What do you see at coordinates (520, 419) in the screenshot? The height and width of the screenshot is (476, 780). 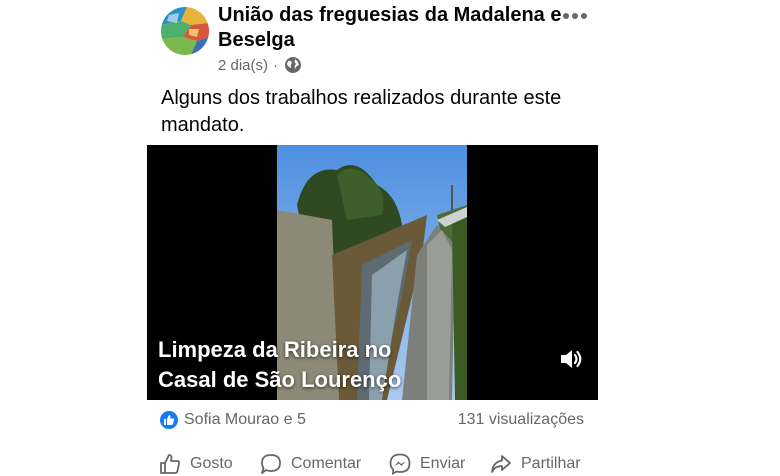 I see `views-count: 131 visualizações` at bounding box center [520, 419].